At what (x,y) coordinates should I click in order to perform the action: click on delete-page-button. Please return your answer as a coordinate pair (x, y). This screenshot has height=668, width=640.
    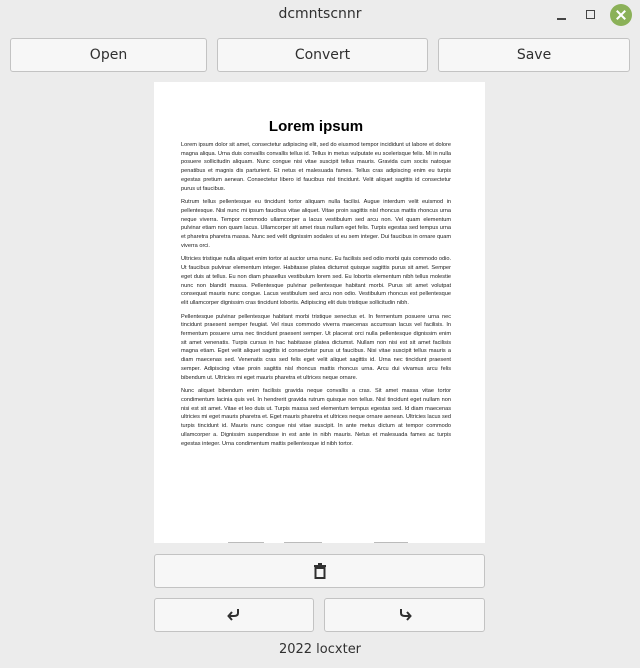
    Looking at the image, I should click on (319, 571).